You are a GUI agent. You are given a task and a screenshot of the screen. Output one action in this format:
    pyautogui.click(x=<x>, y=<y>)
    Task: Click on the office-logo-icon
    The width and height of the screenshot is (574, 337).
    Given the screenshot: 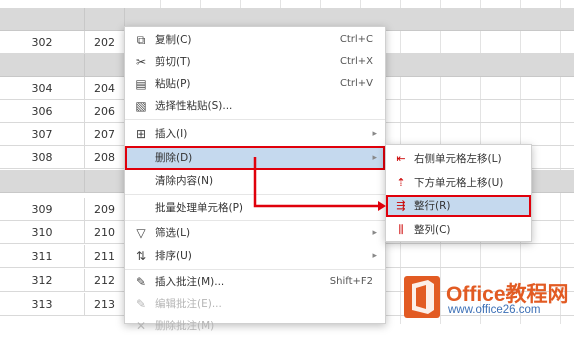 What is the action you would take?
    pyautogui.click(x=422, y=297)
    